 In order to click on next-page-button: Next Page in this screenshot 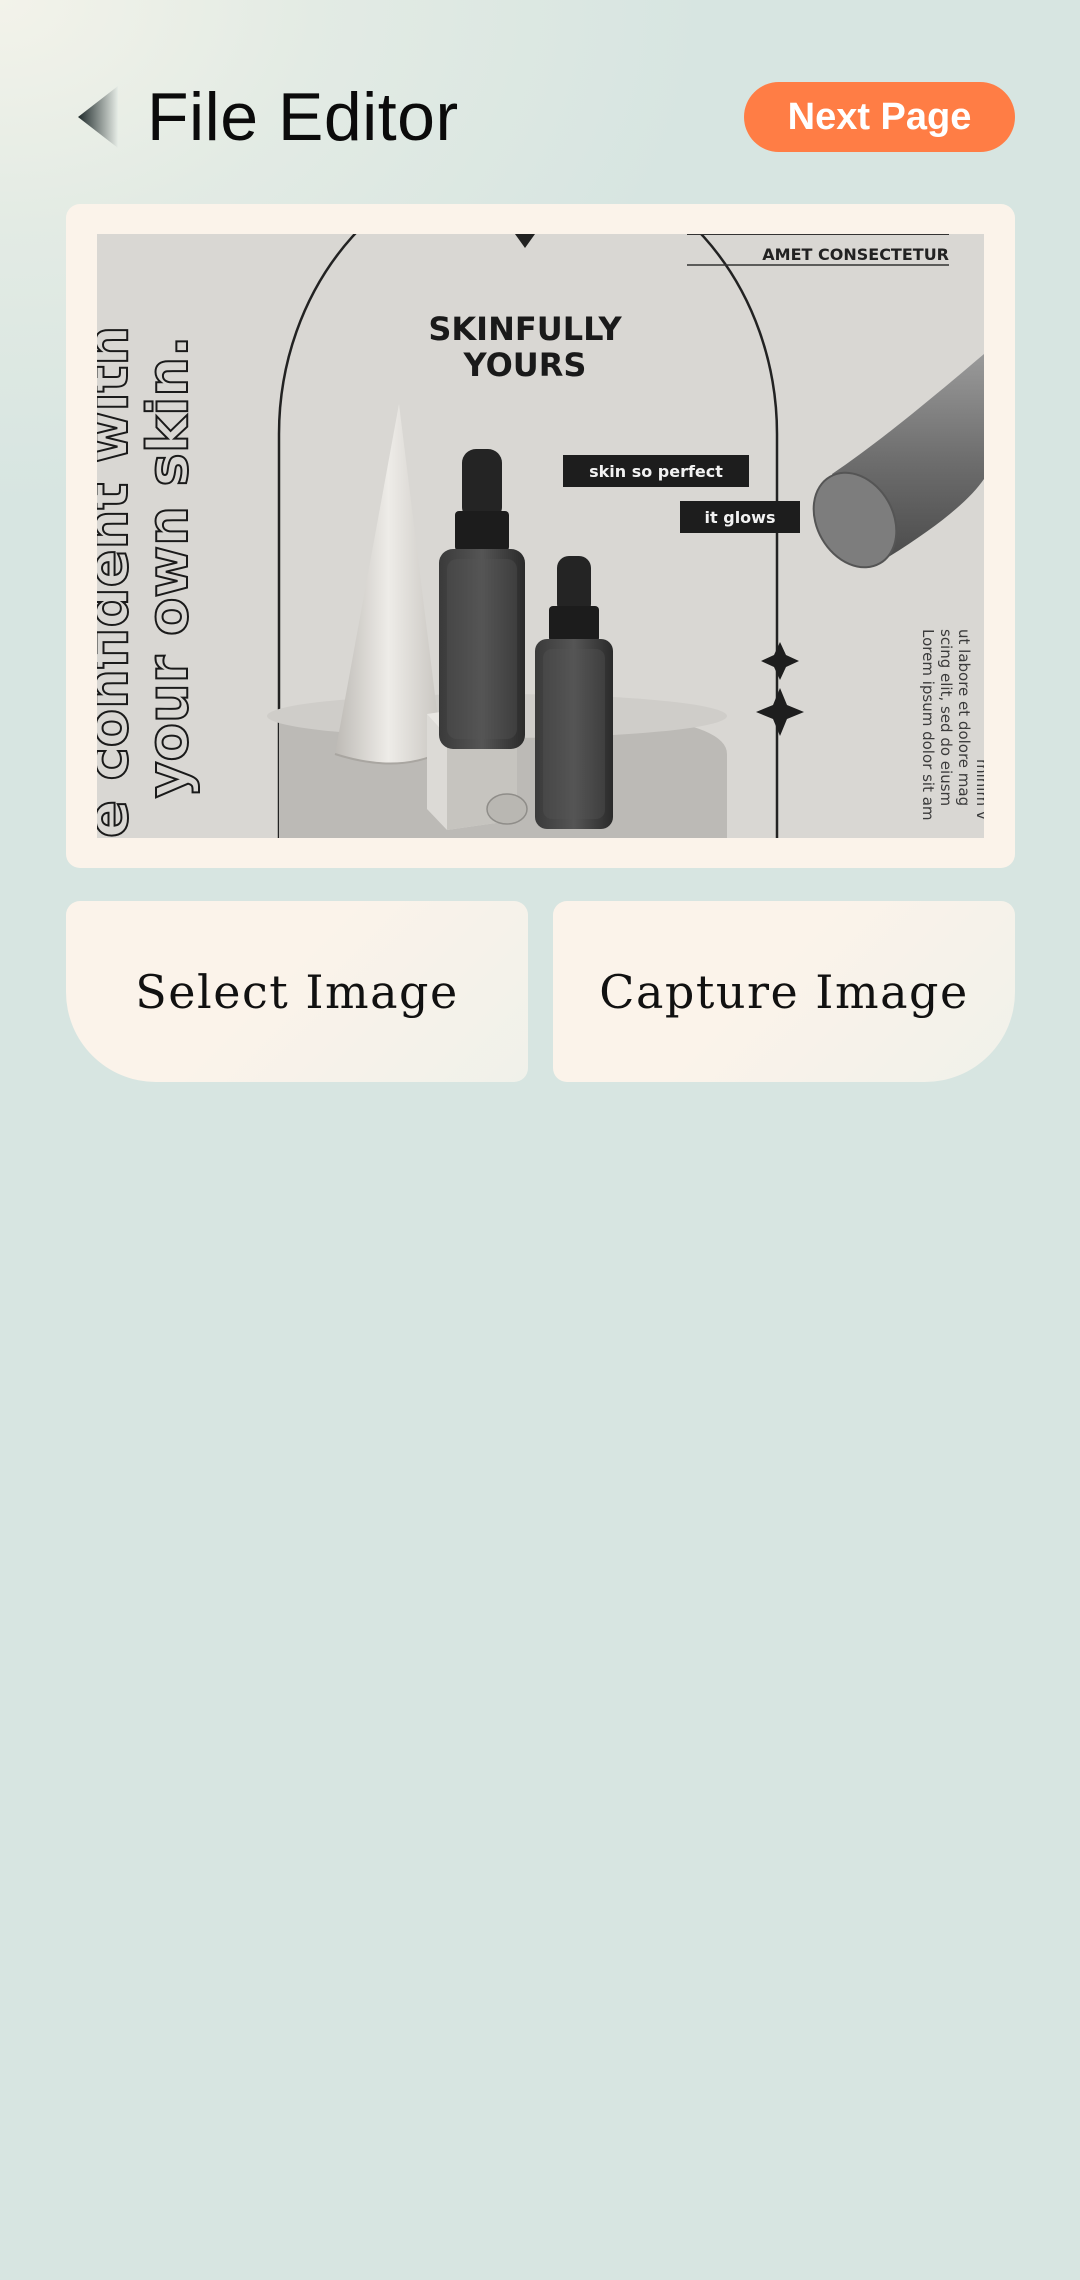, I will do `click(879, 117)`.